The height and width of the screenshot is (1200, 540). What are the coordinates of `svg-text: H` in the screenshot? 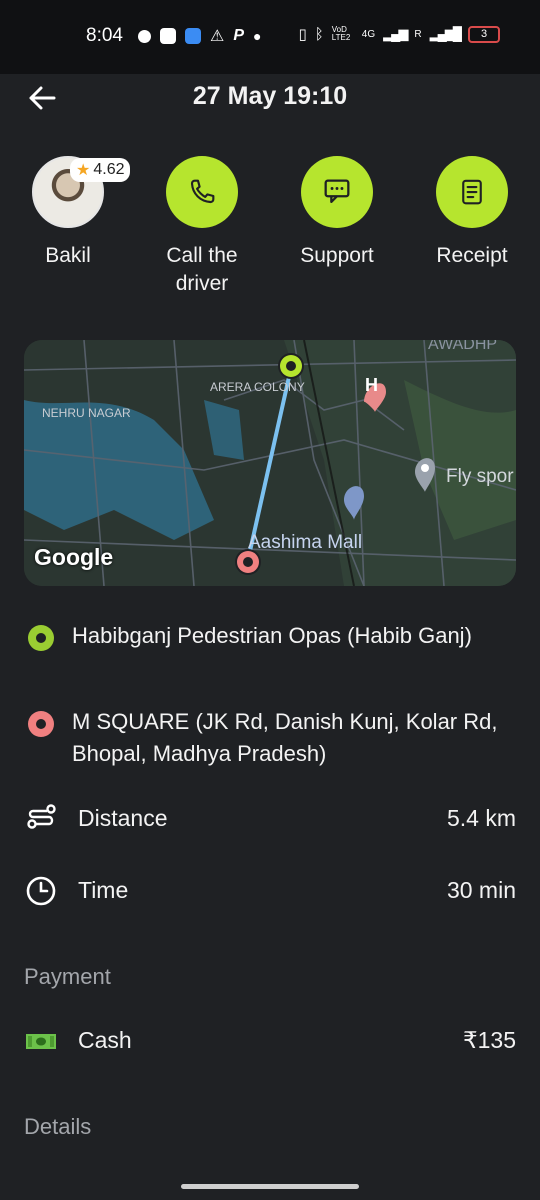 It's located at (371, 385).